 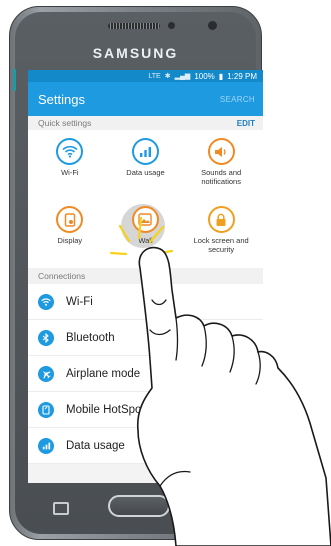 I want to click on list-item-data-usage: Data usage, so click(x=145, y=446).